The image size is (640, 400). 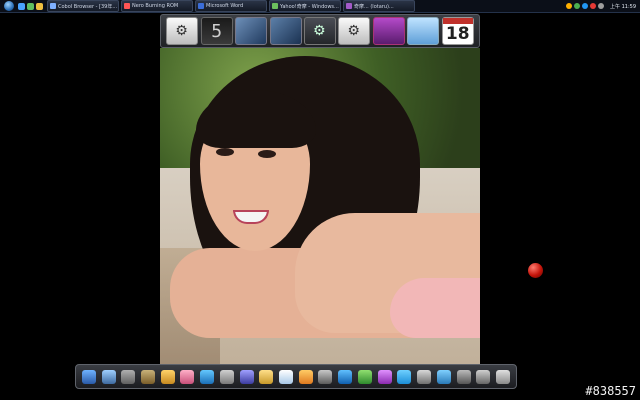 What do you see at coordinates (286, 376) in the screenshot?
I see `mail-icon` at bounding box center [286, 376].